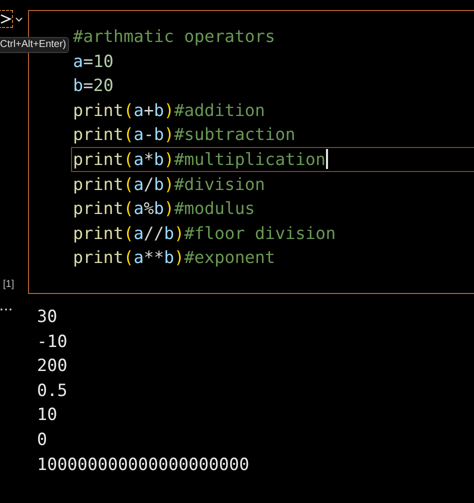 The image size is (474, 503). Describe the element at coordinates (19, 19) in the screenshot. I see `chevron-icon` at that location.